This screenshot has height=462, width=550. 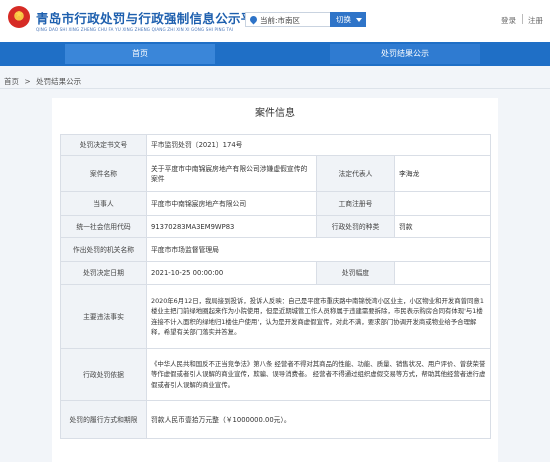 I want to click on national-emblem-icon: ★, so click(x=19, y=17).